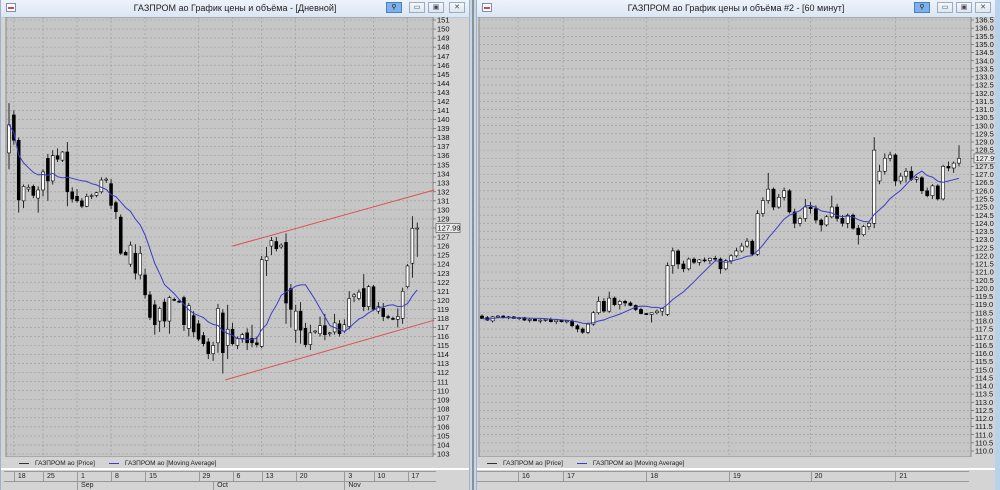 Image resolution: width=1000 pixels, height=490 pixels. Describe the element at coordinates (443, 74) in the screenshot. I see `y-tick-label: 145` at that location.